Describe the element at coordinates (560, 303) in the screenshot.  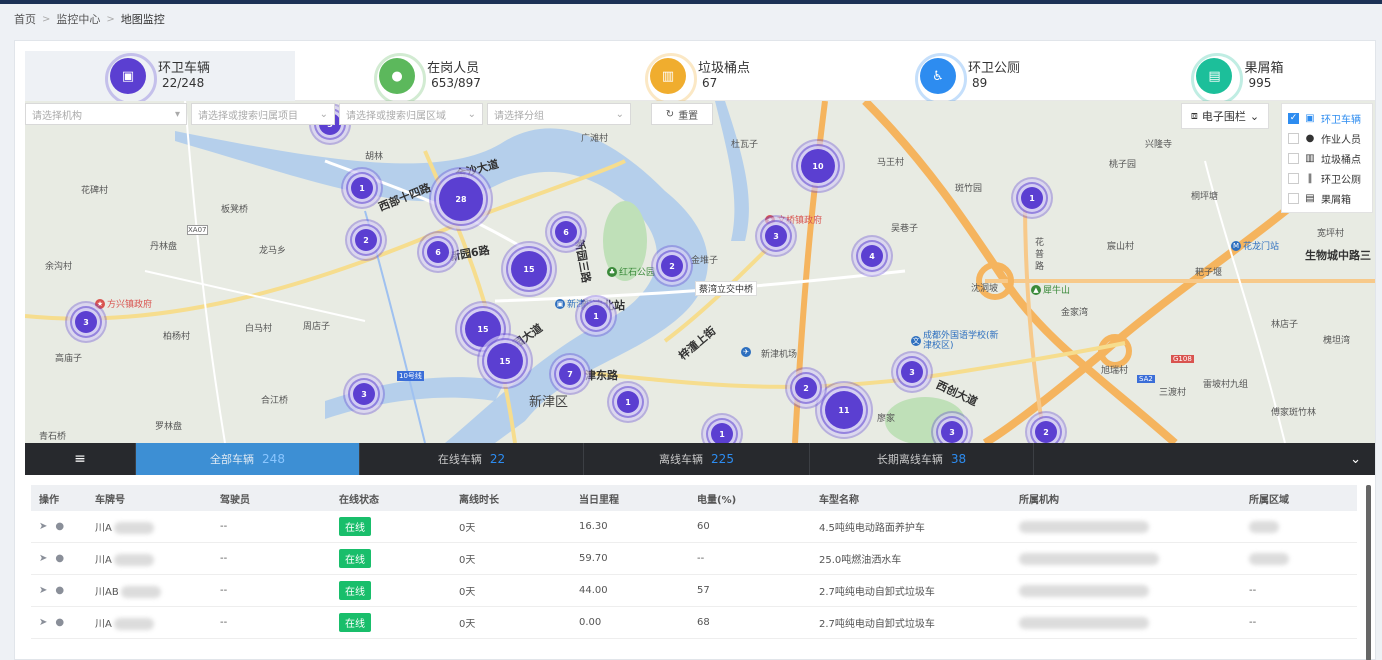
I see `train-icon: ▣` at that location.